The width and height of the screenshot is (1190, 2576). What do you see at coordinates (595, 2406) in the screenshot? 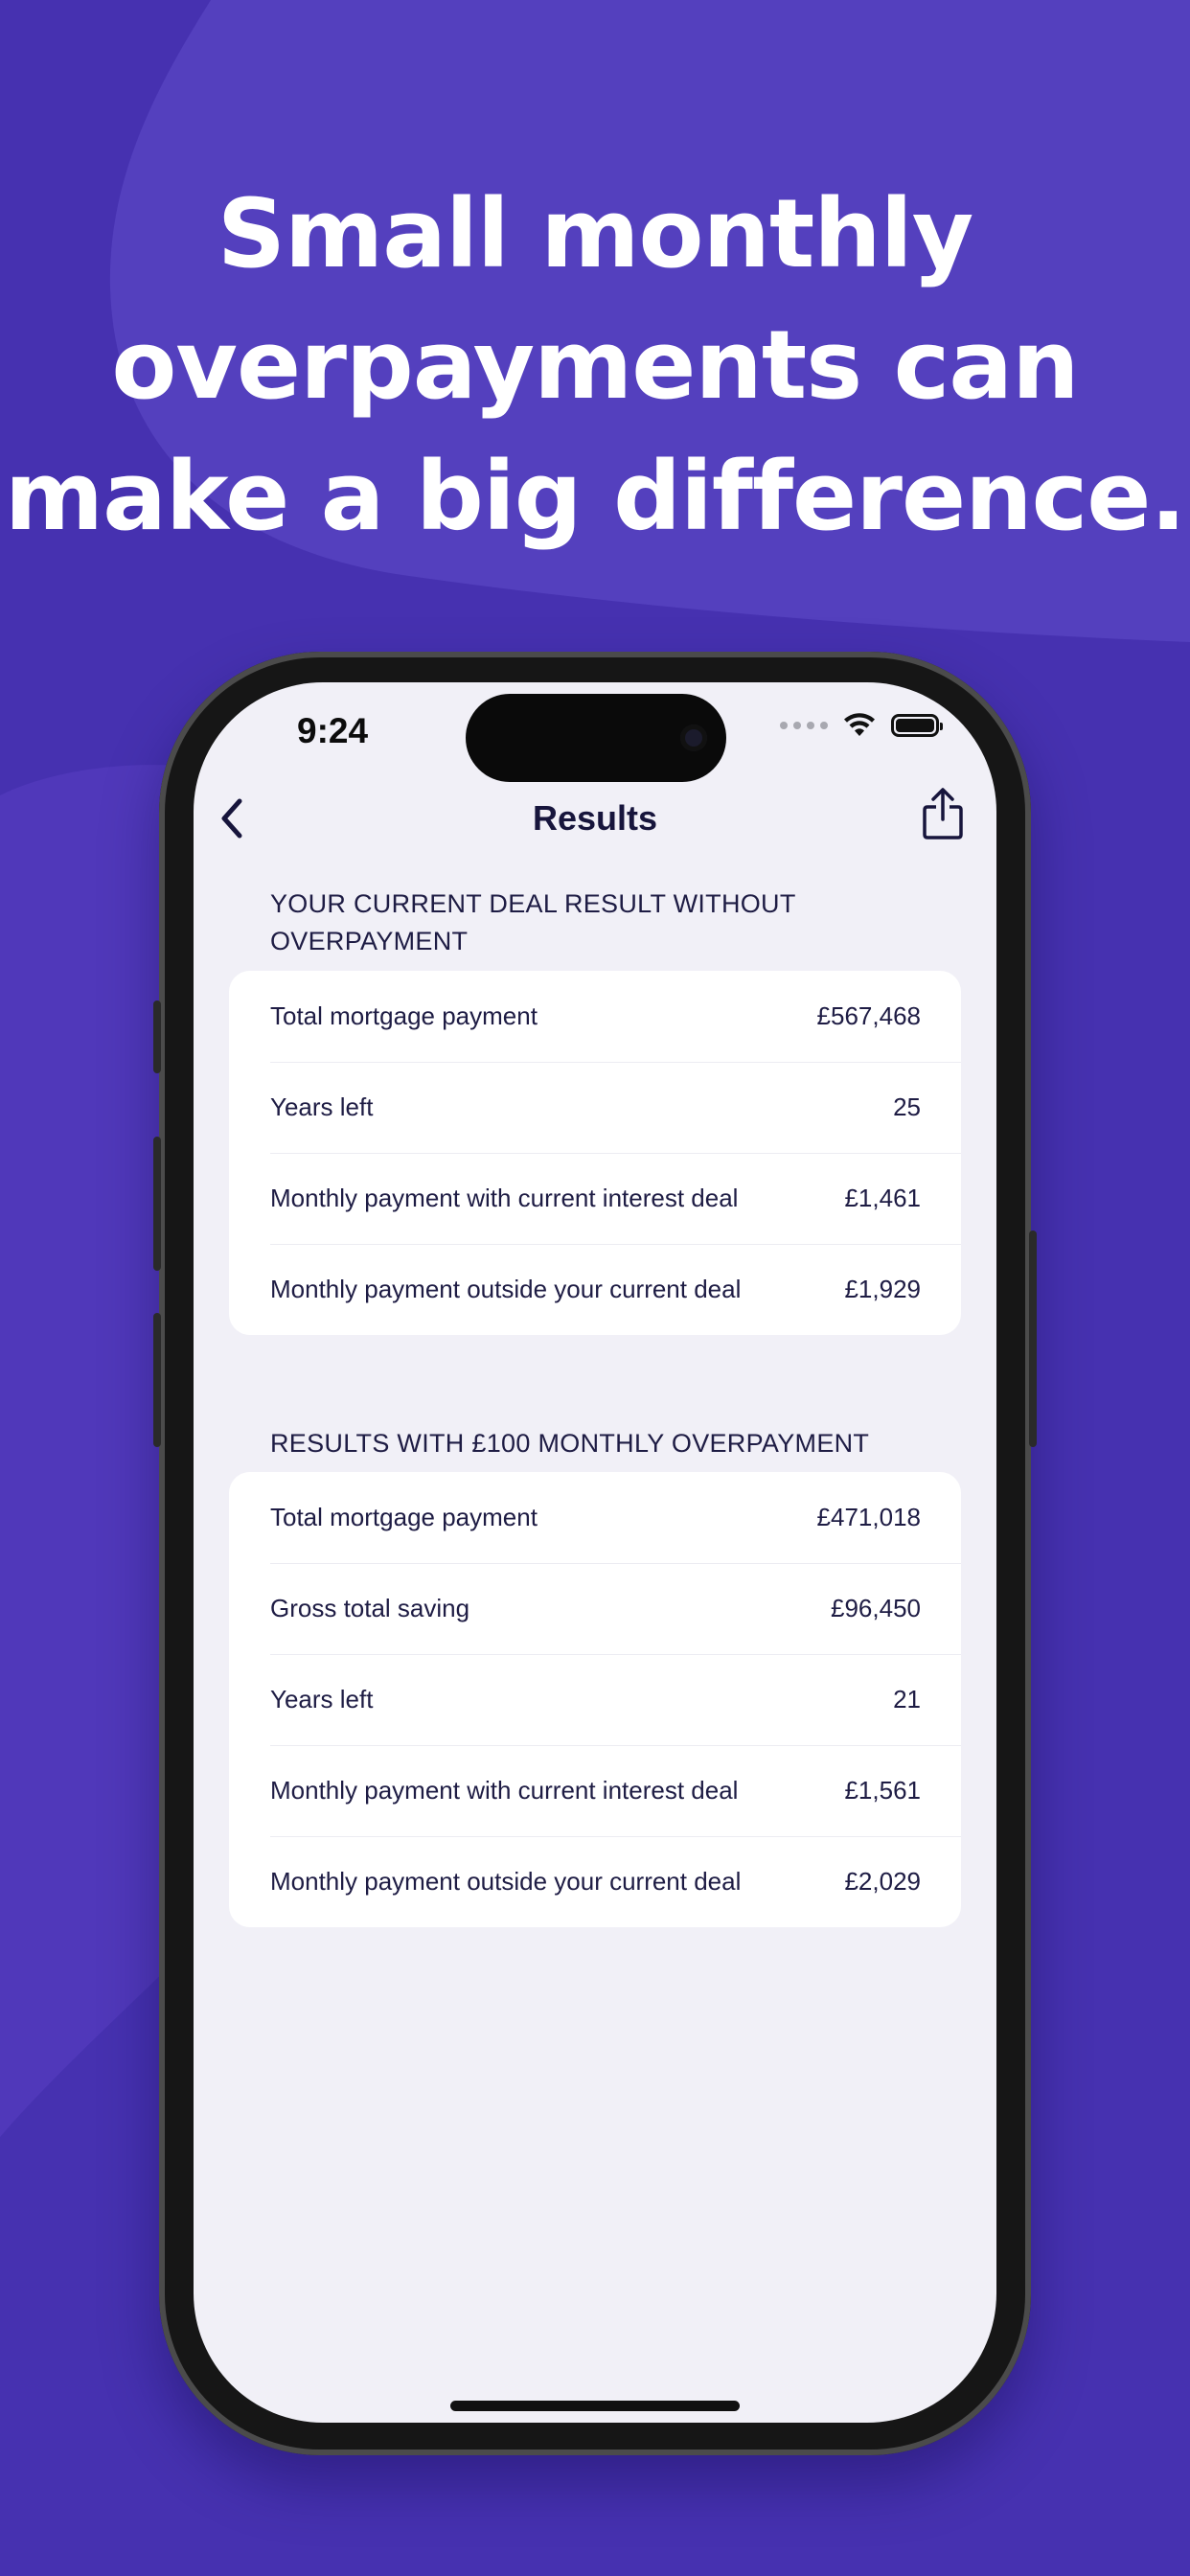
I see `home-indicator` at bounding box center [595, 2406].